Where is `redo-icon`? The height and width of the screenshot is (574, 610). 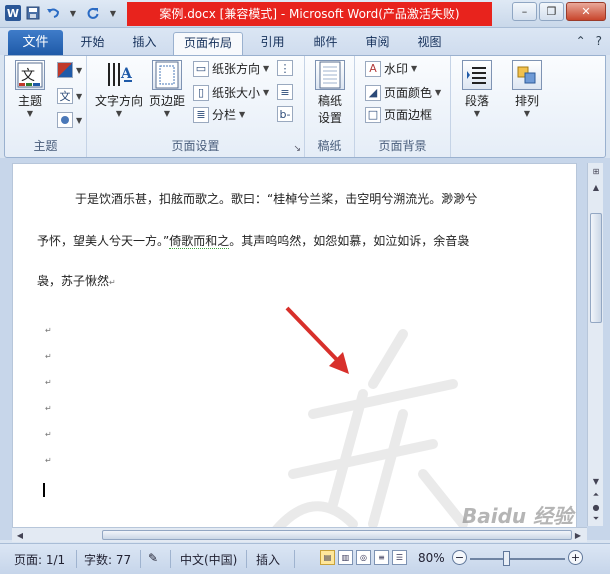 redo-icon is located at coordinates (93, 13).